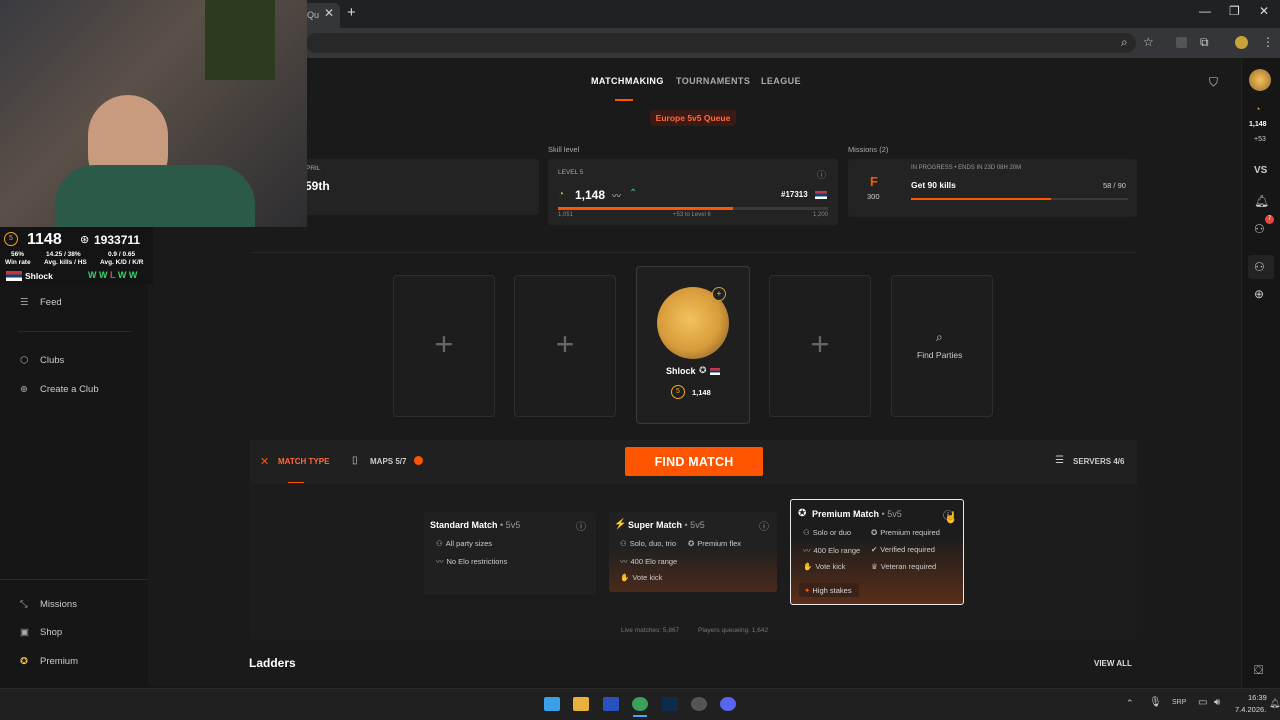 Image resolution: width=1280 pixels, height=720 pixels. Describe the element at coordinates (1259, 294) in the screenshot. I see `add-circle-icon: ⊕` at that location.